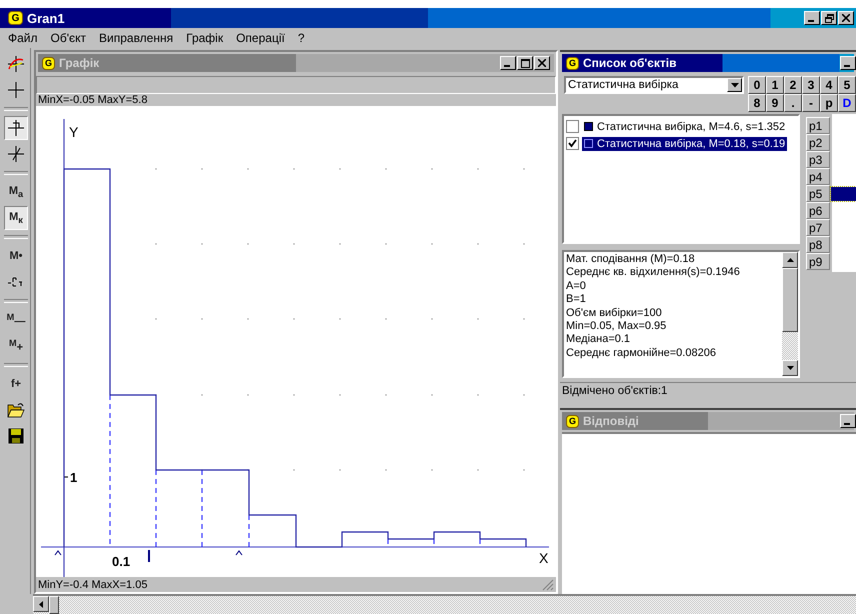 Image resolution: width=856 pixels, height=614 pixels. I want to click on object-list-item: Статистична вибірка, M=0.18, s=0.19, so click(685, 143).